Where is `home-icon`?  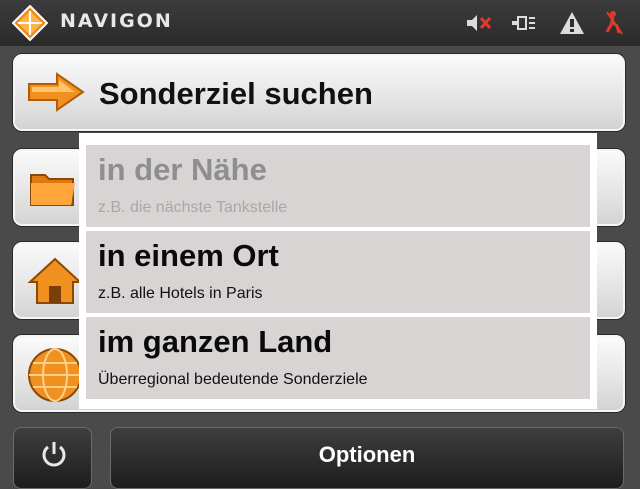
home-icon is located at coordinates (55, 280).